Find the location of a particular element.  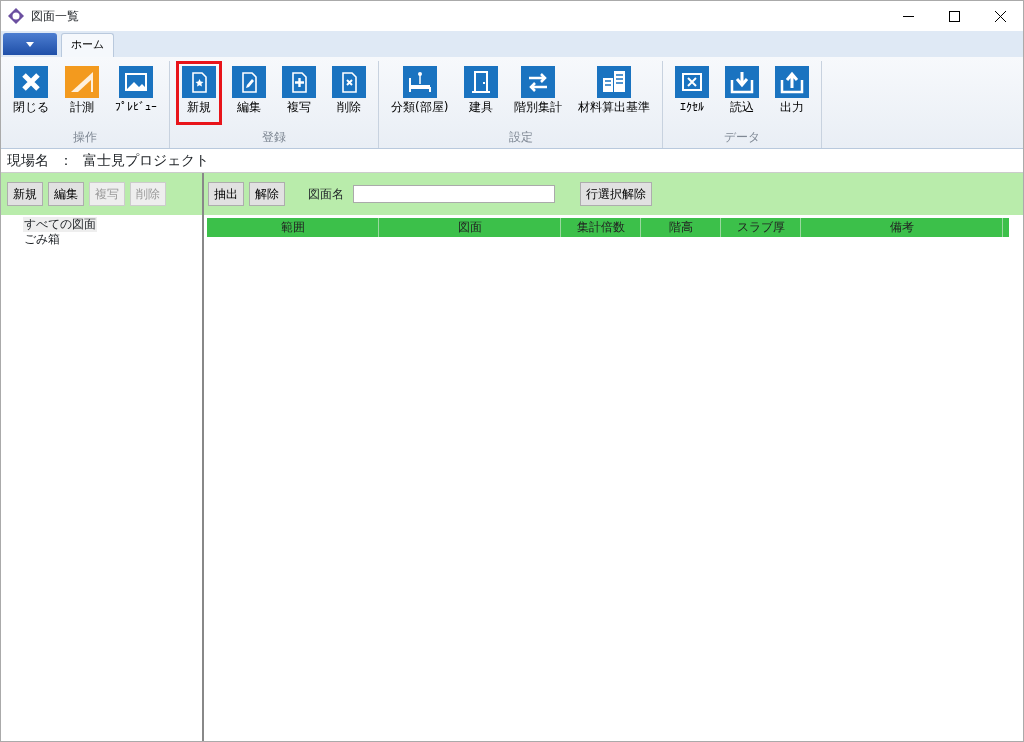

tree-item: ごみ箱 is located at coordinates (42, 239).